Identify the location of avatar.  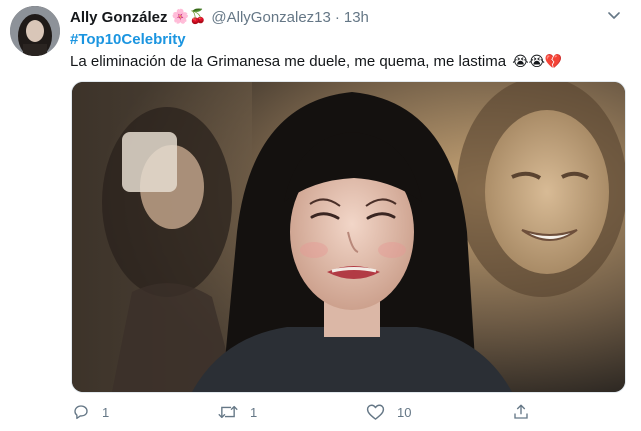
(35, 31).